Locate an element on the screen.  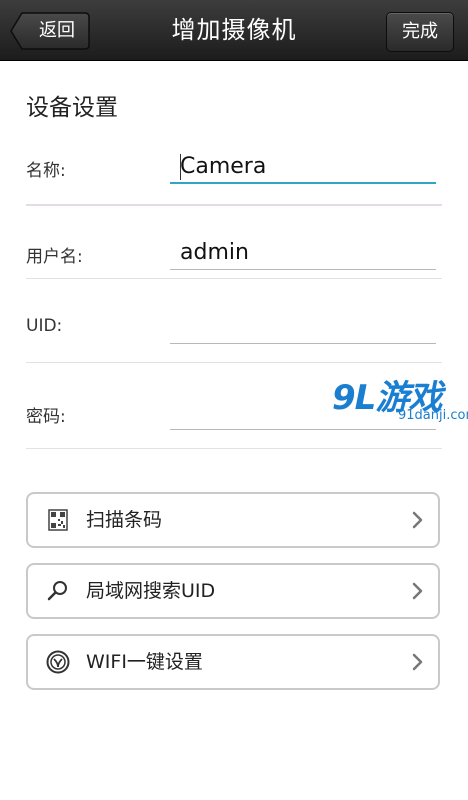
uid-input is located at coordinates (303, 327).